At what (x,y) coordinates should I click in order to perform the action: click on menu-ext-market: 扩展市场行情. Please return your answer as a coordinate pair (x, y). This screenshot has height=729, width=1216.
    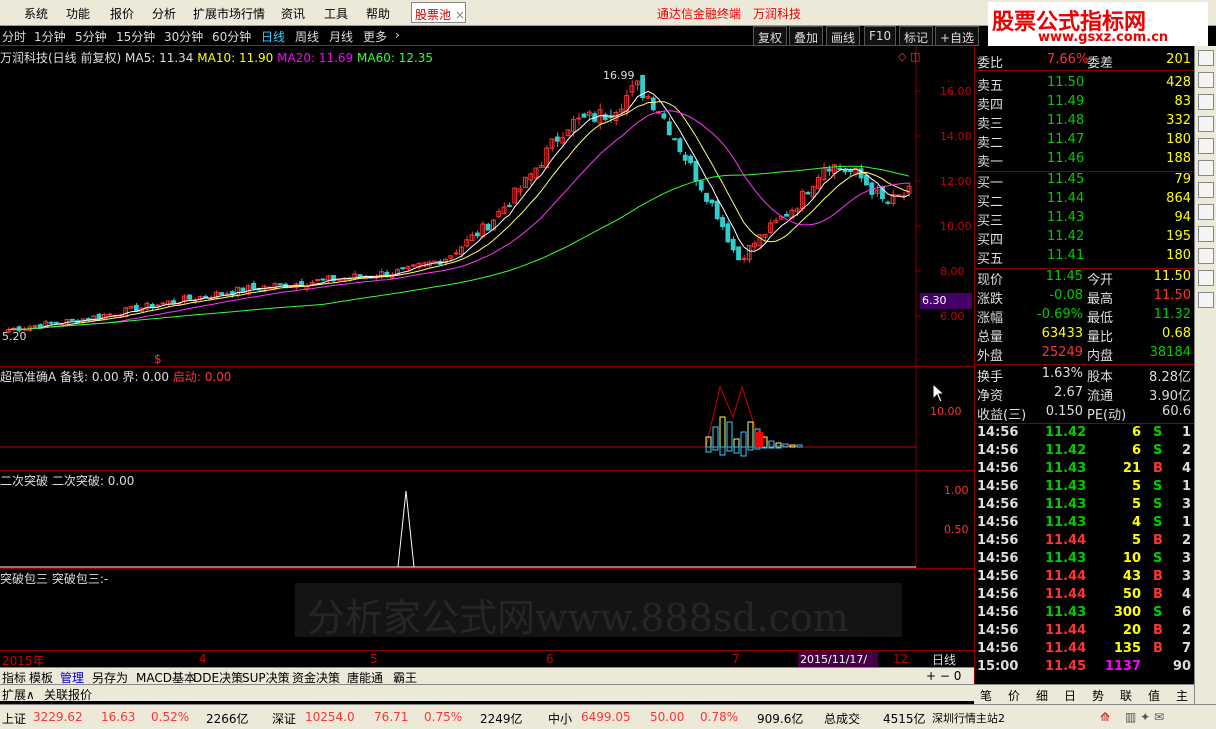
    Looking at the image, I should click on (229, 13).